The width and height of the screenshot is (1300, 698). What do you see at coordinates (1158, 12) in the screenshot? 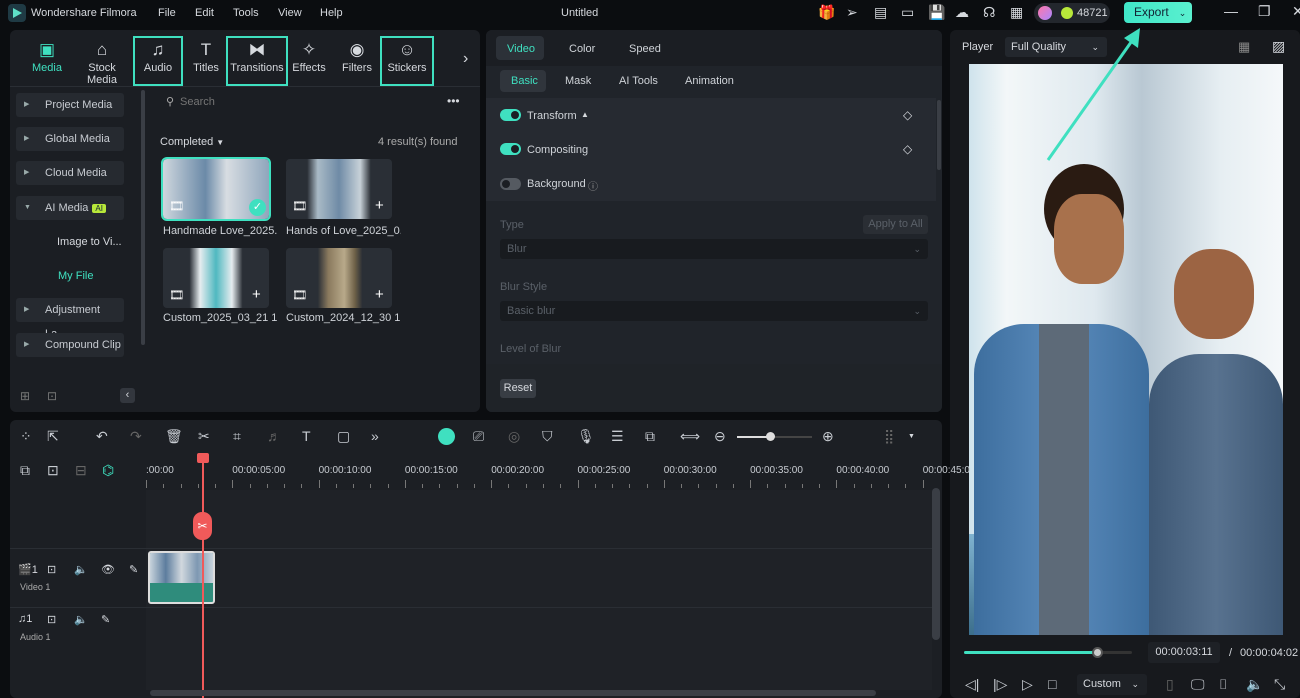
I see `export-button: Export ⌄` at bounding box center [1158, 12].